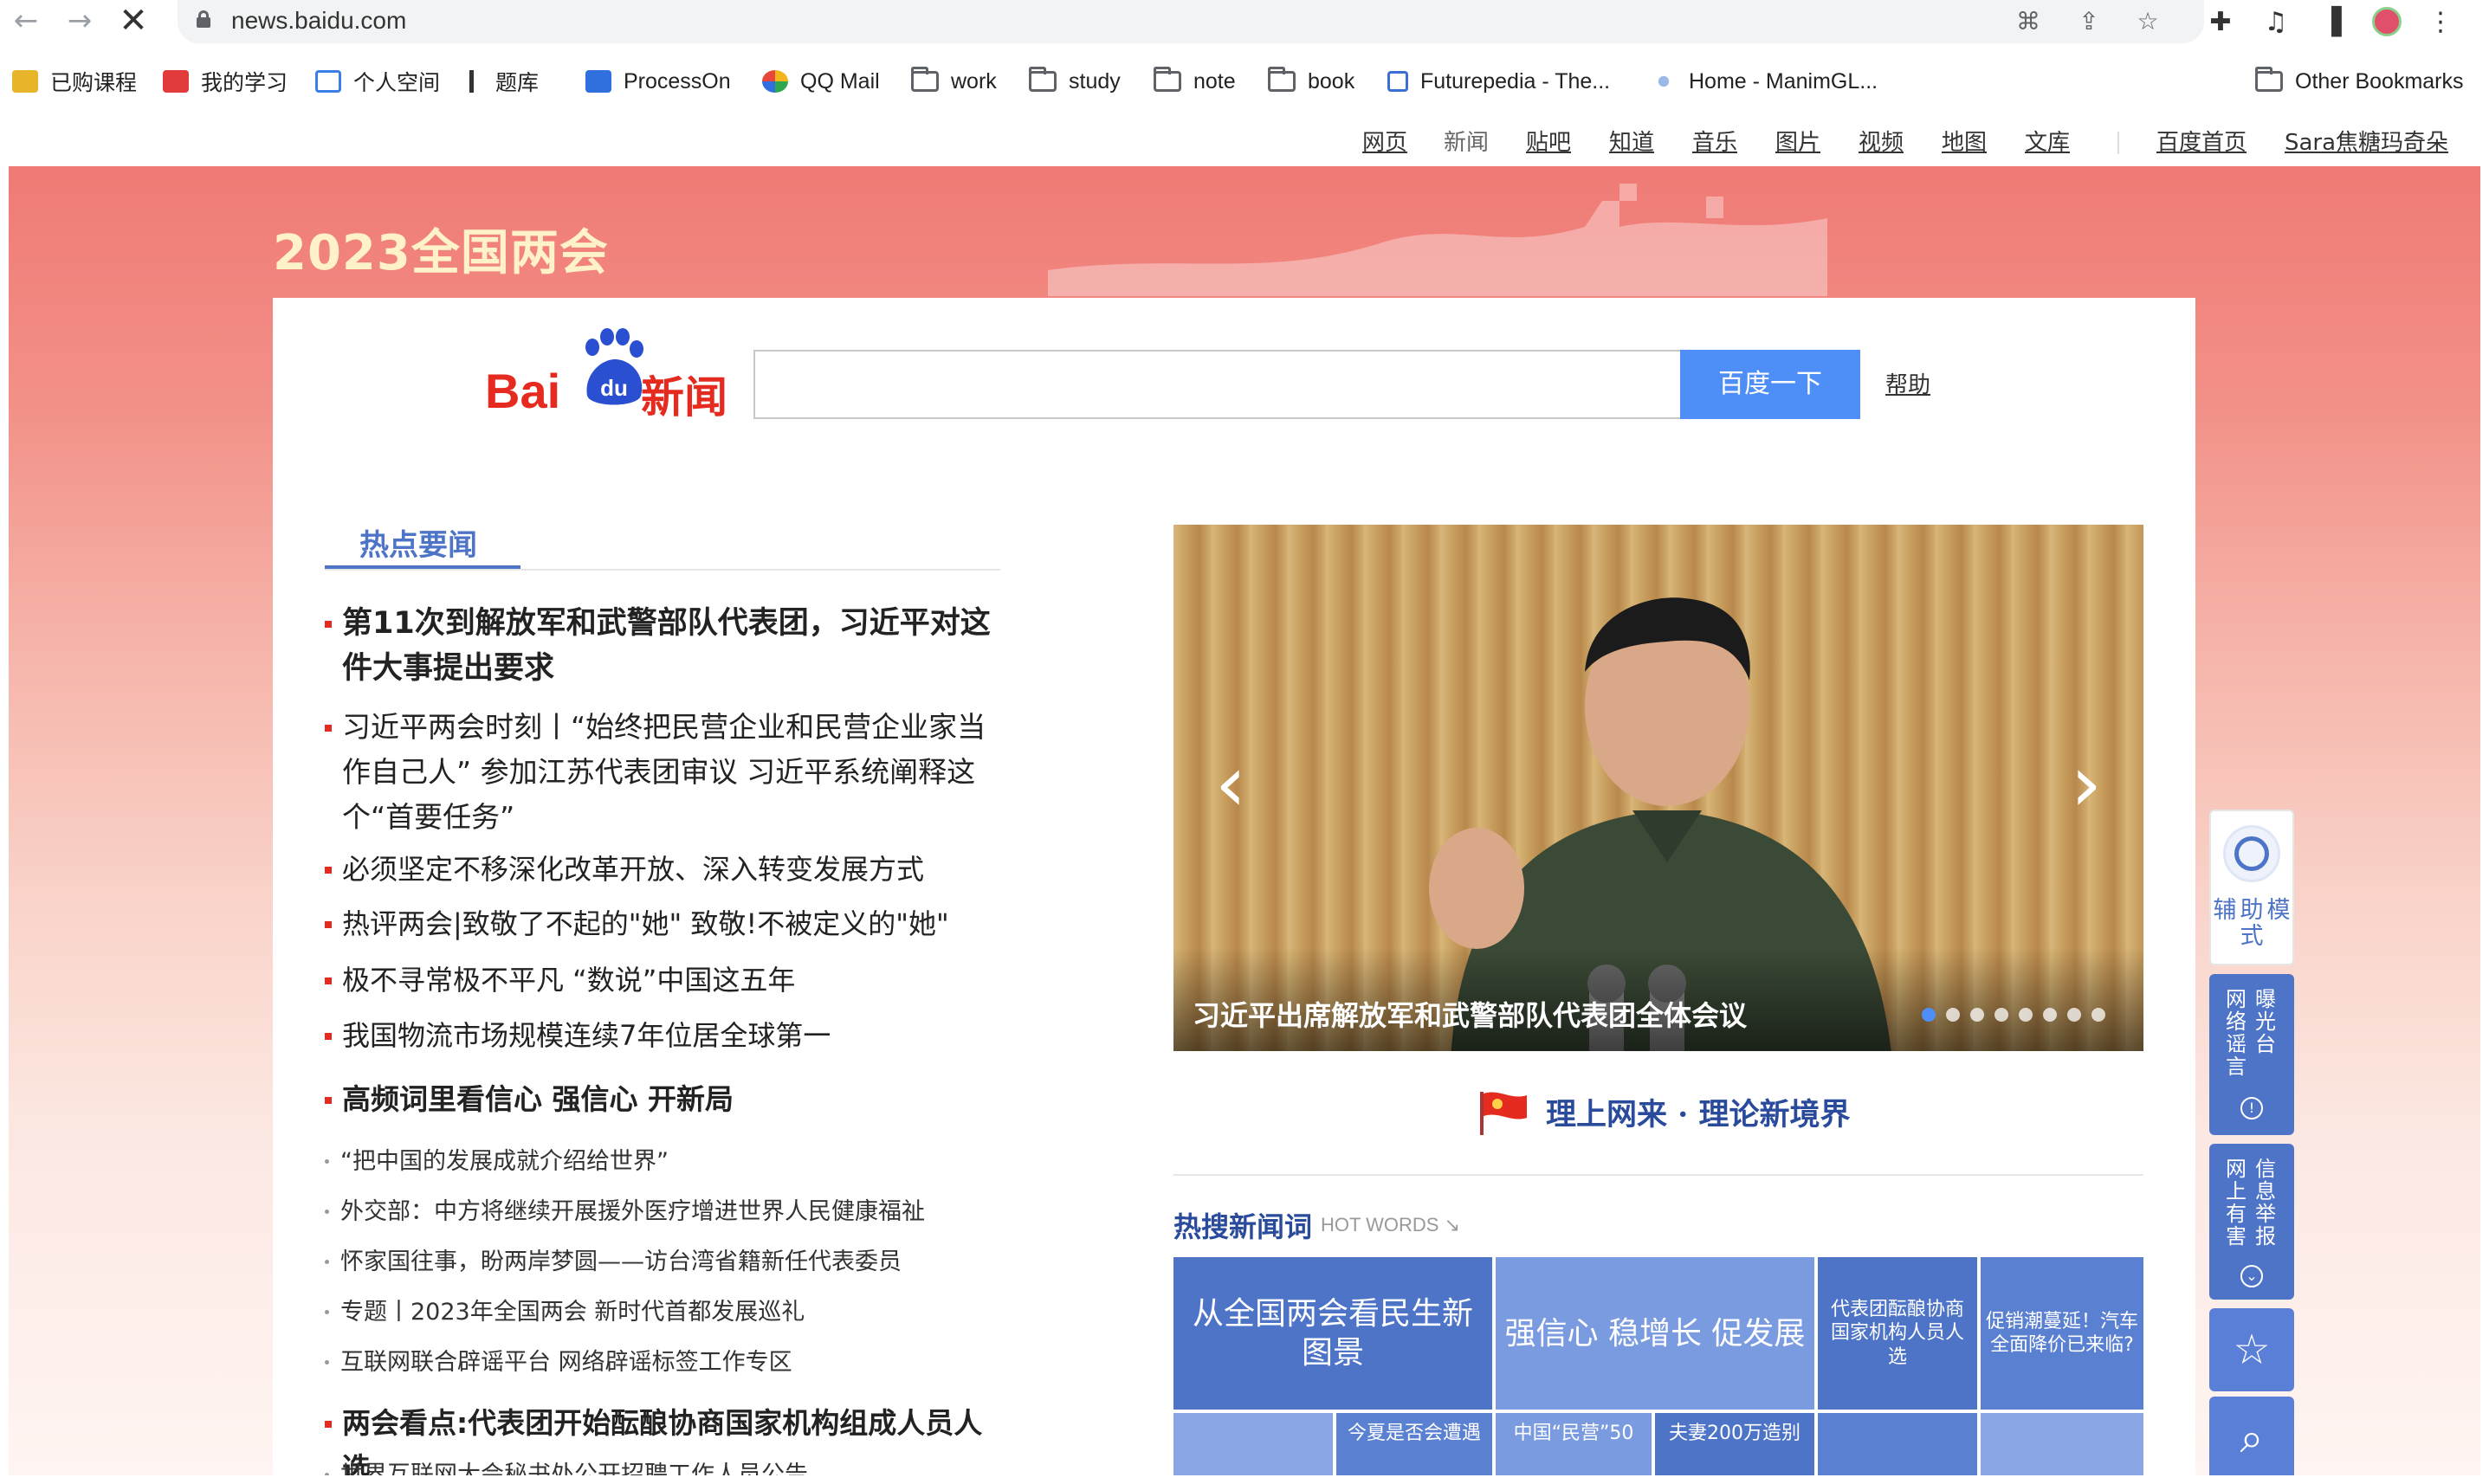 The height and width of the screenshot is (1484, 2489). Describe the element at coordinates (1631, 141) in the screenshot. I see `nav-zhidao: 知道` at that location.